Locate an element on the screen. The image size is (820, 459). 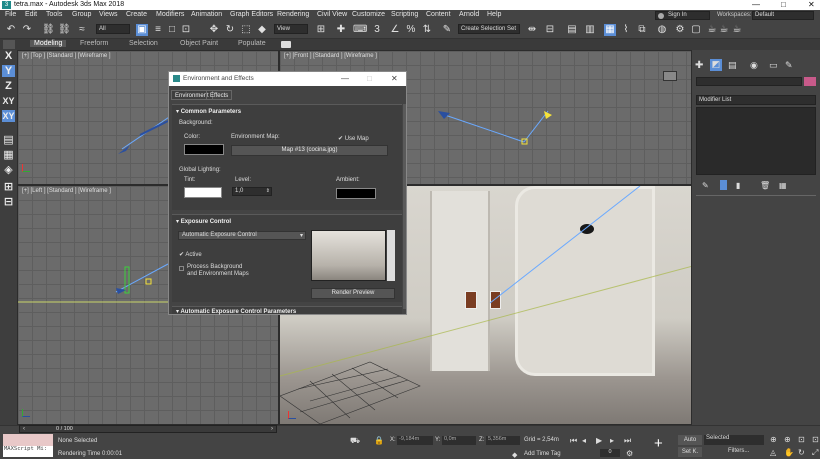
toggle-ribbon-icon: ▥ is located at coordinates (590, 30).